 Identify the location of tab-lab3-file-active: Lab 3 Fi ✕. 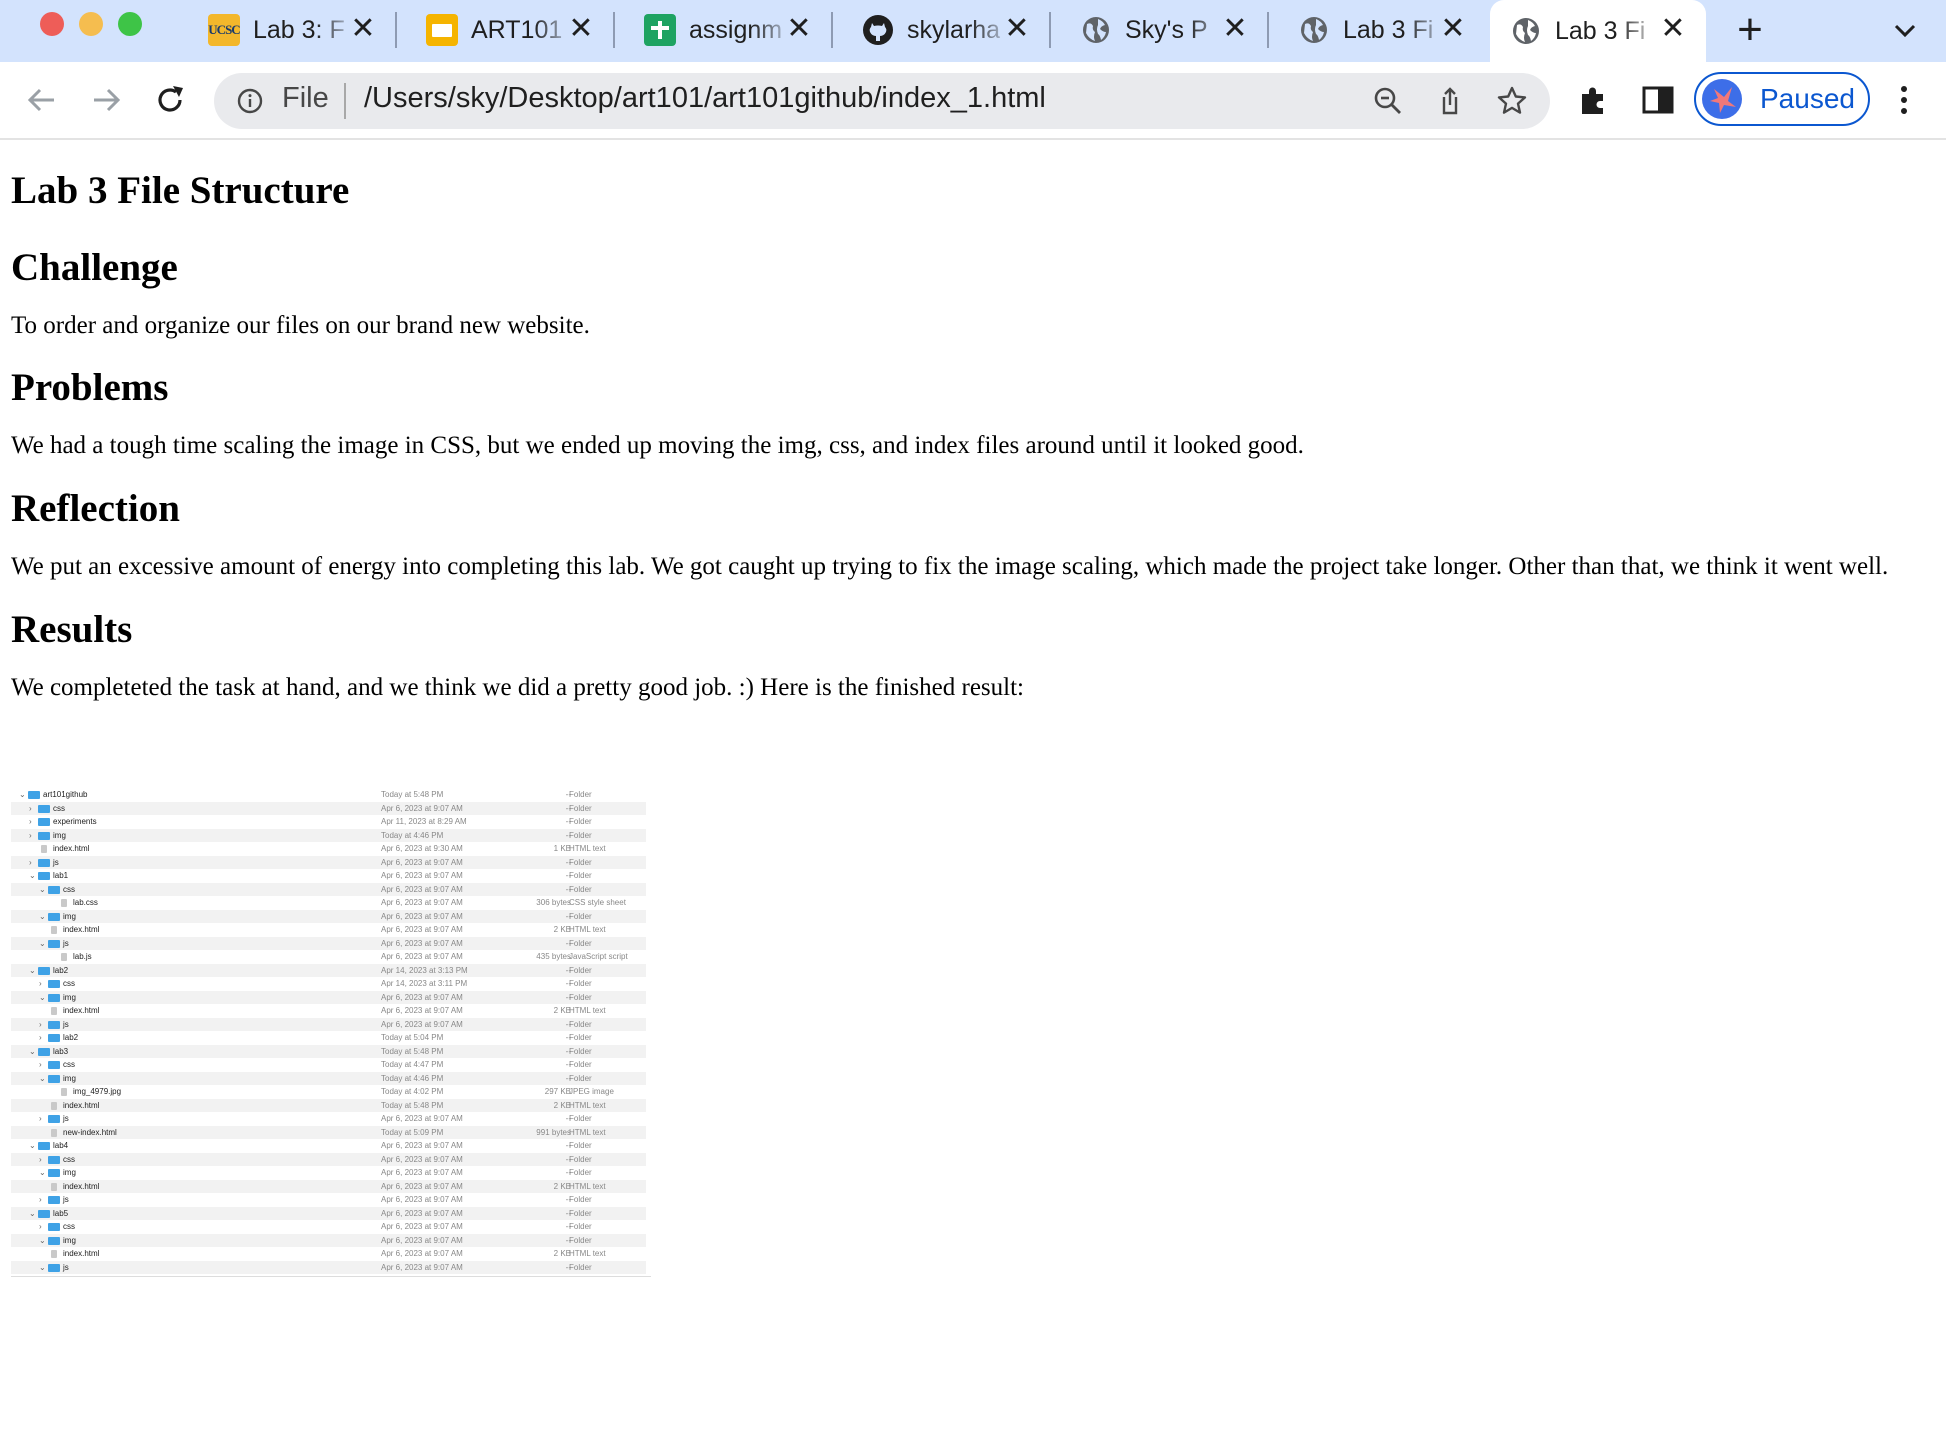
(1598, 31).